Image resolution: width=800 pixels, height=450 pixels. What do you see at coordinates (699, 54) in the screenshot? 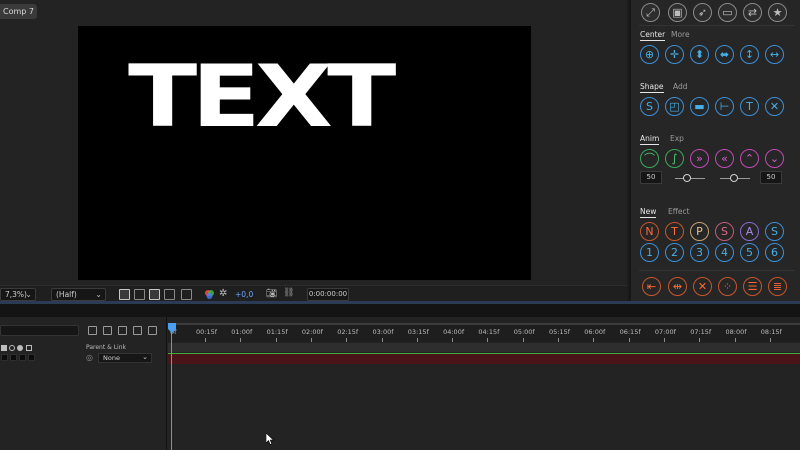
I see `center-vertical-icon: ⬍` at bounding box center [699, 54].